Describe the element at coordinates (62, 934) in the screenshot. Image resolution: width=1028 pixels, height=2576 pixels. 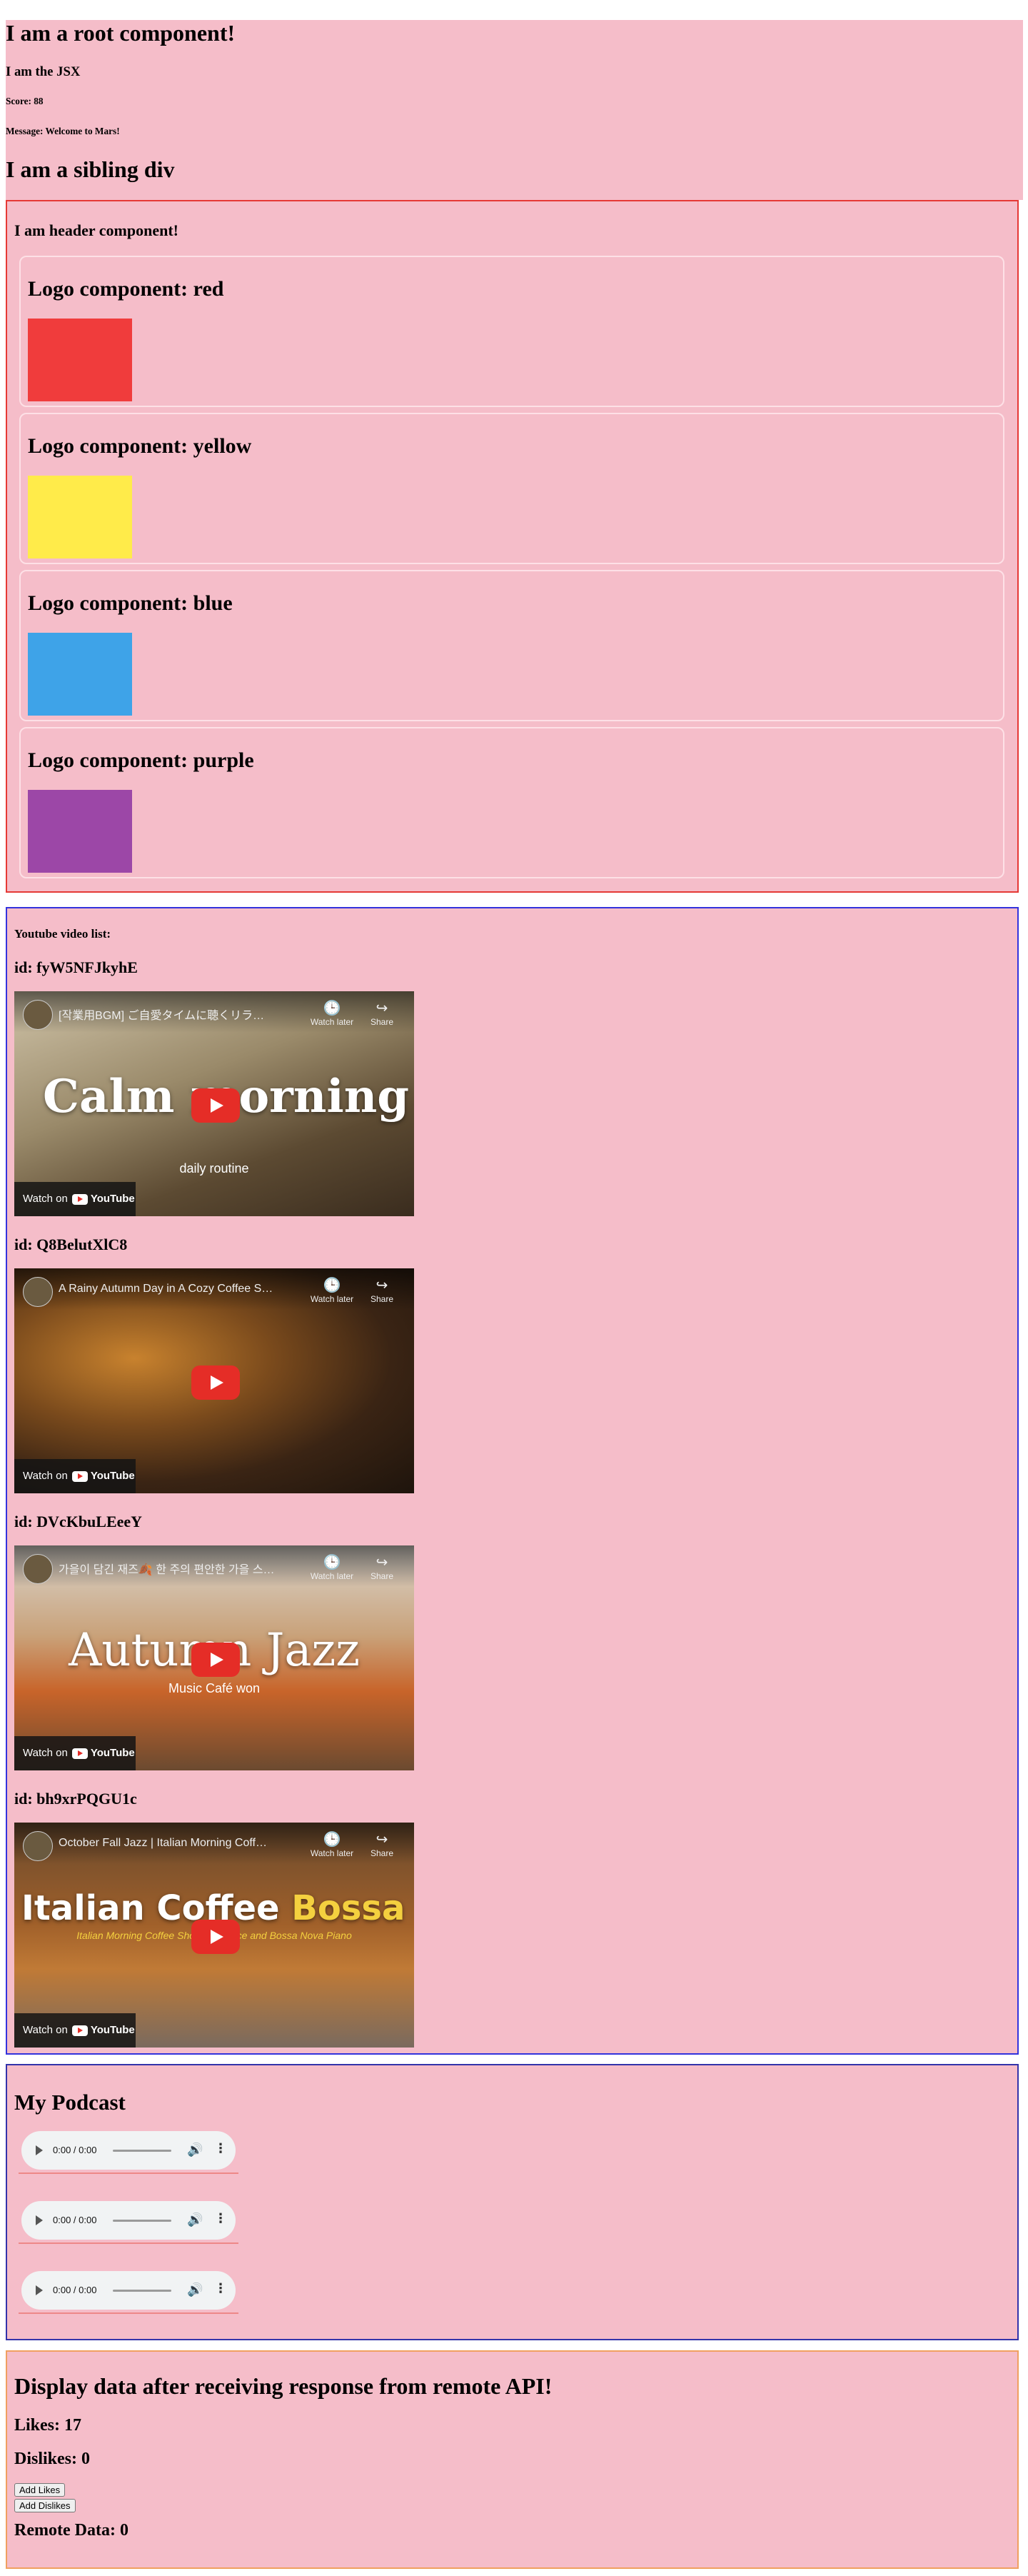
I see `youtube-list-label: Youtube video list:` at that location.